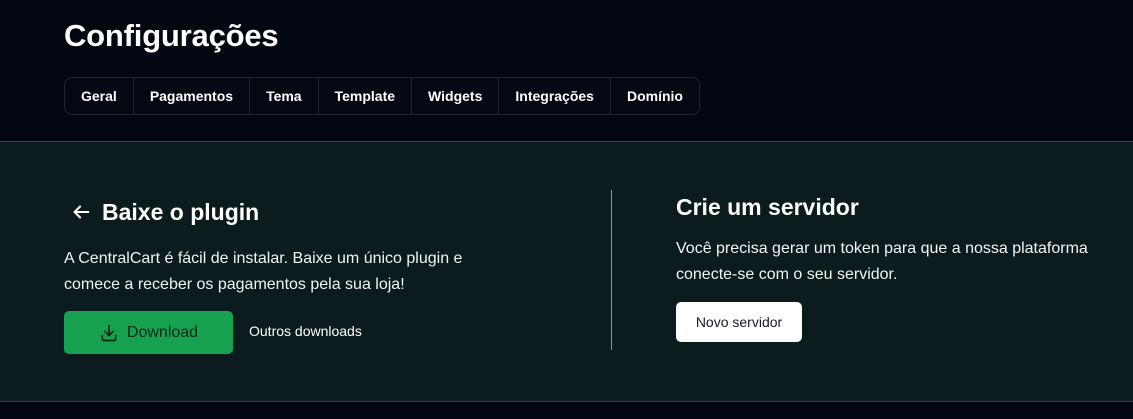  Describe the element at coordinates (171, 35) in the screenshot. I see `page-title: Configurações` at that location.